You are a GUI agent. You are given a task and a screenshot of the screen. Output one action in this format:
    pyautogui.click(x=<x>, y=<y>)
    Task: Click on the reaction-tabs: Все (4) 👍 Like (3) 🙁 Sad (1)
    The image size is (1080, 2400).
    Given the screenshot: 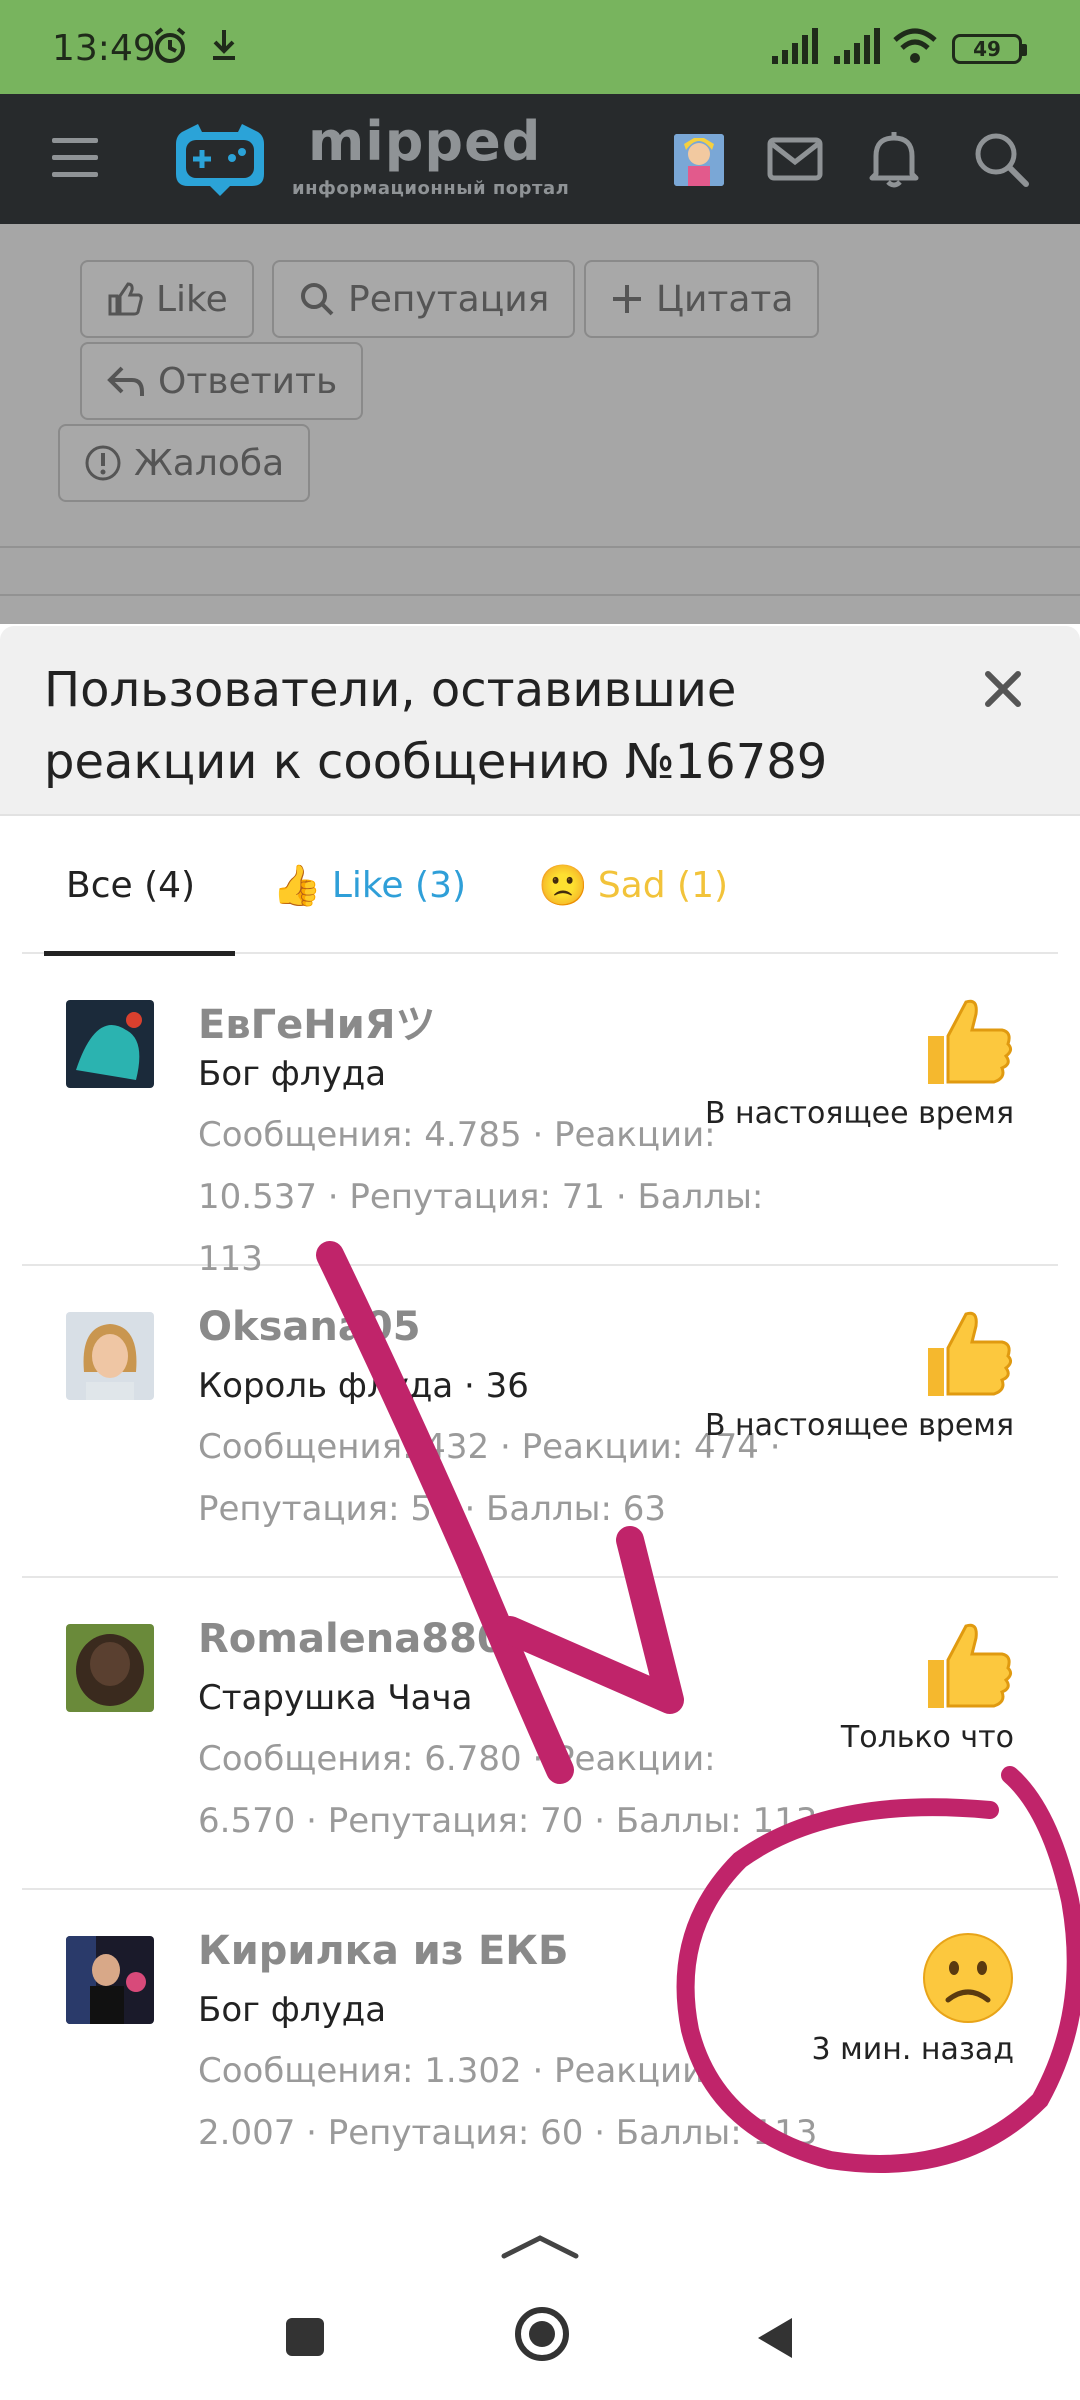 What is the action you would take?
    pyautogui.click(x=540, y=886)
    